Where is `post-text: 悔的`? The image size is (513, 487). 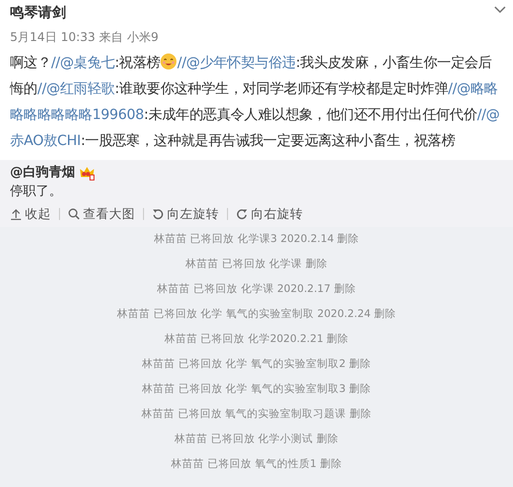 post-text: 悔的 is located at coordinates (24, 89).